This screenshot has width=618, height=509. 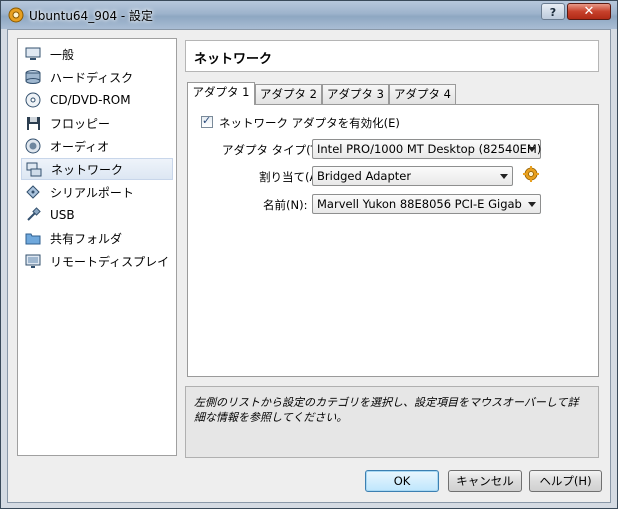 What do you see at coordinates (62, 215) in the screenshot?
I see `sidebar-item-label: USB` at bounding box center [62, 215].